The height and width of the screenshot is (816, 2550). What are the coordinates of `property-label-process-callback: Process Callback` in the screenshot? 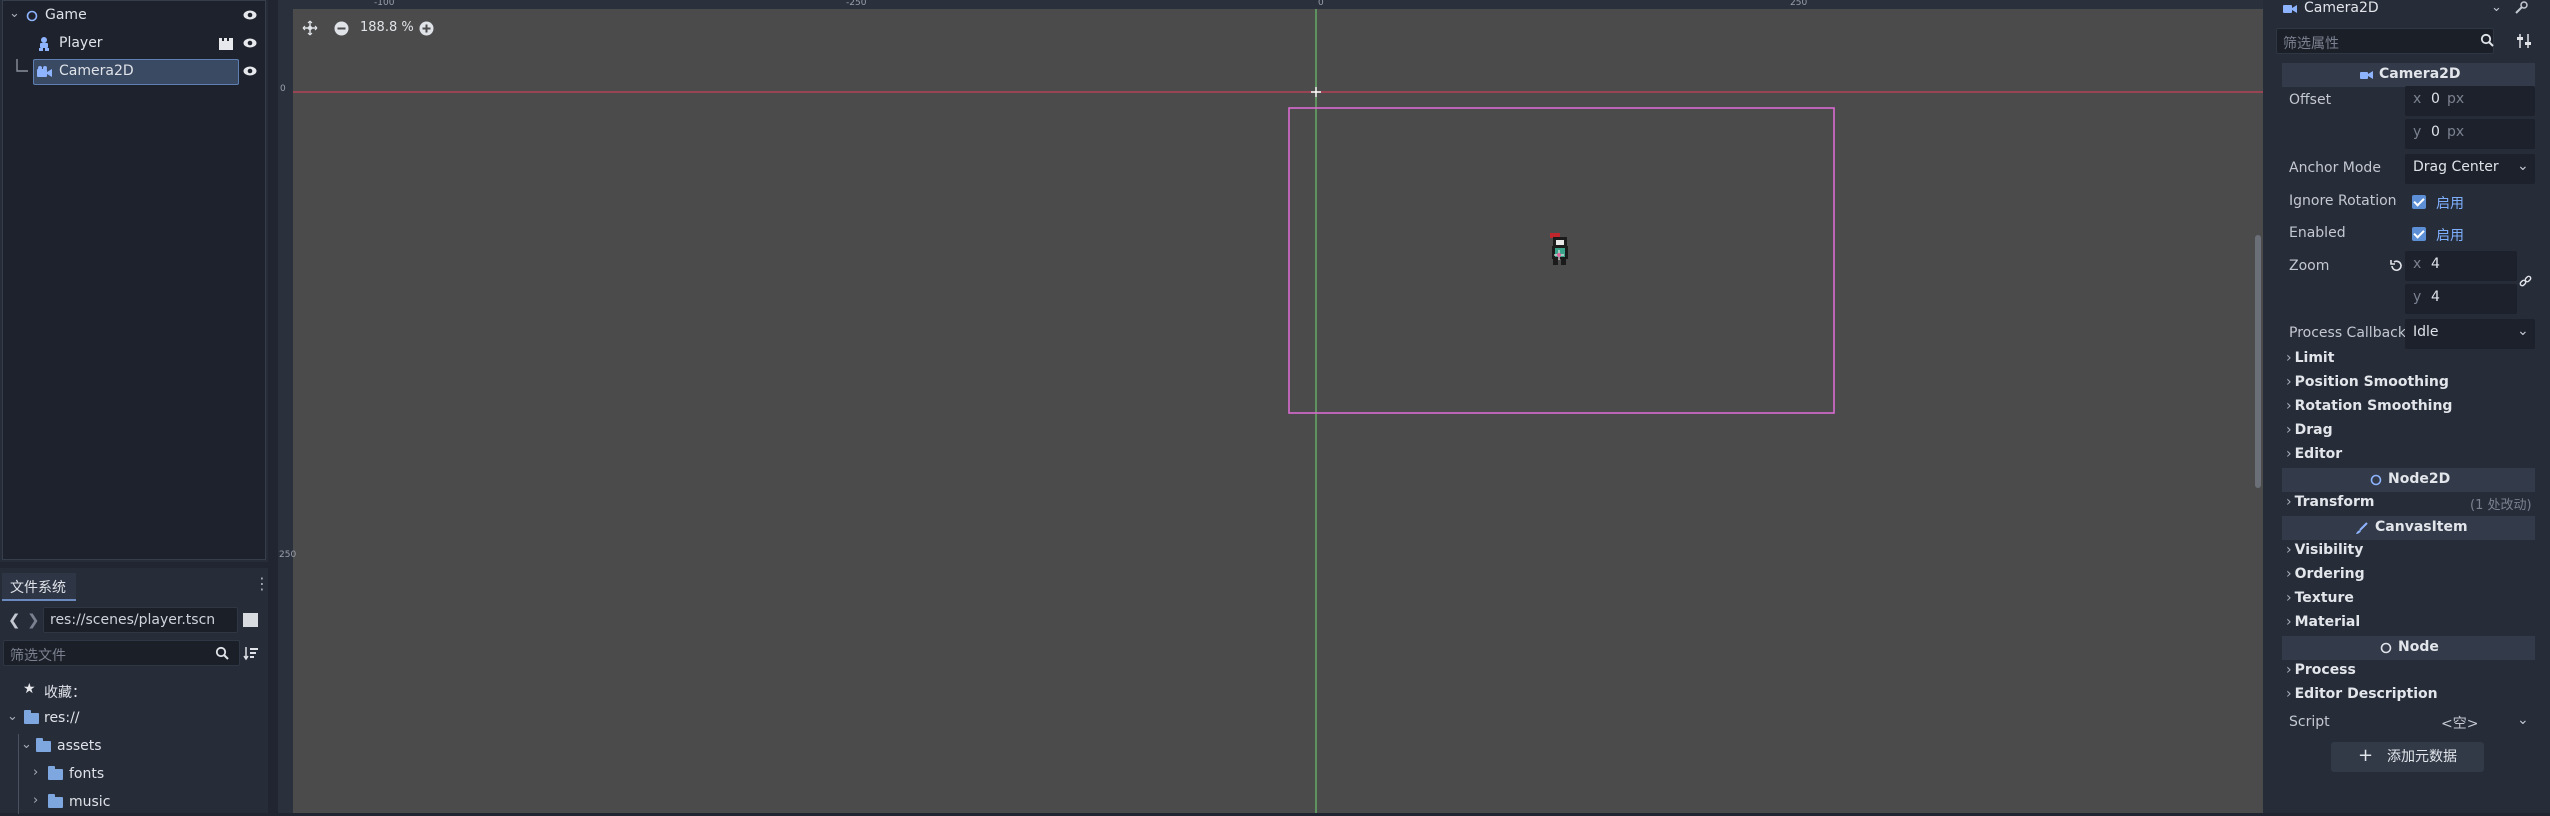 It's located at (2347, 333).